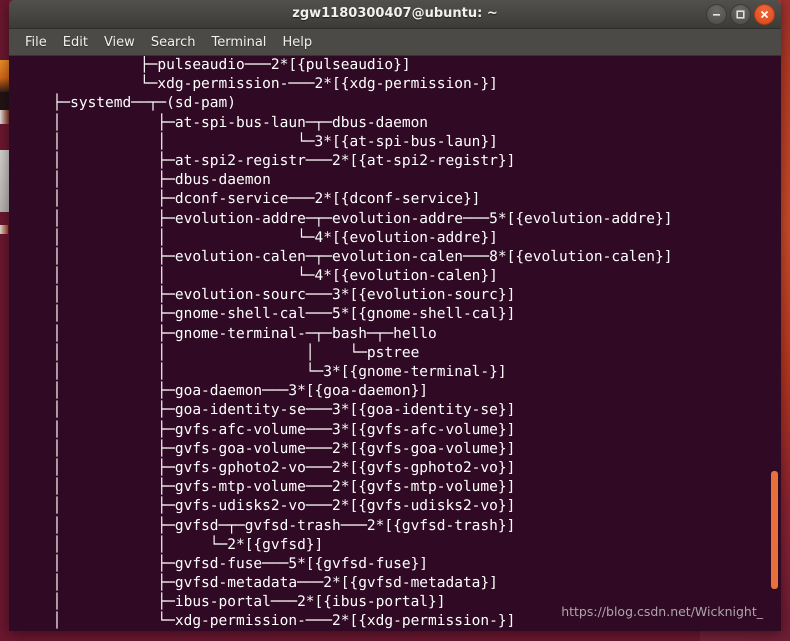 This screenshot has height=641, width=790. I want to click on terminal-line: │ ├─ibus-portal───2*[{ibus-portal}], so click(227, 602).